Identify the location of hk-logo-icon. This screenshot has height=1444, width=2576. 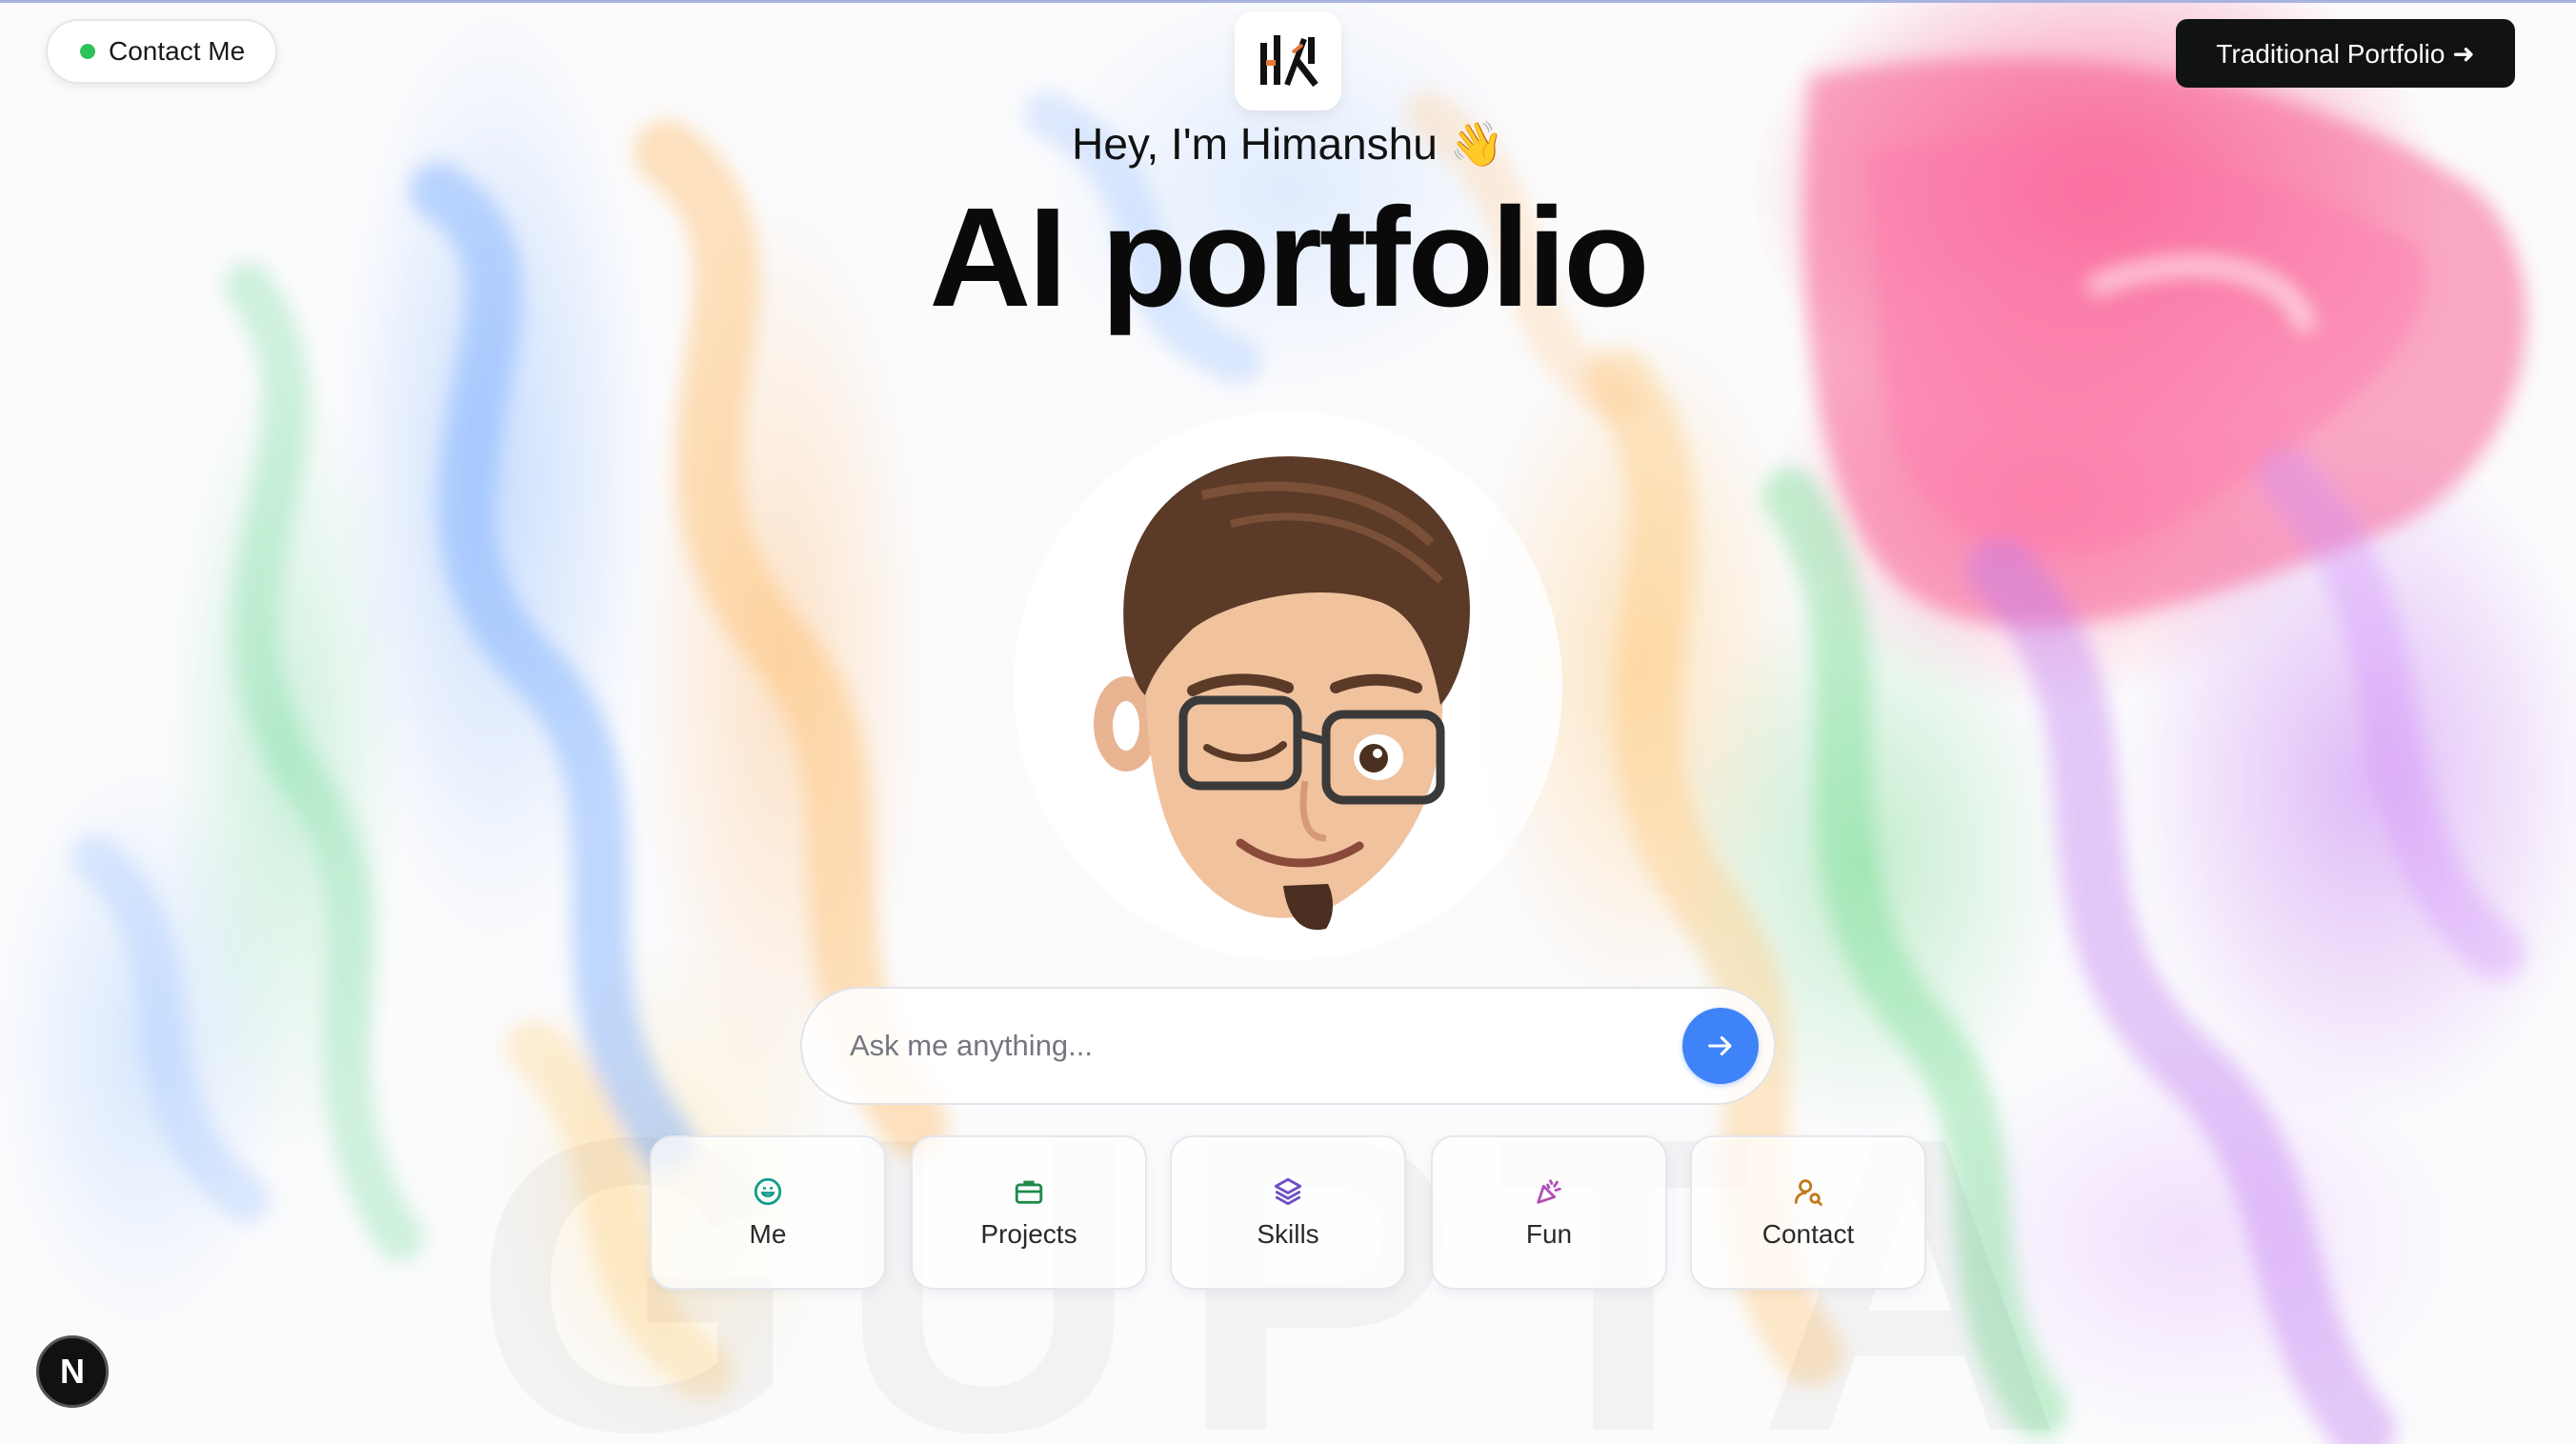
(1288, 60).